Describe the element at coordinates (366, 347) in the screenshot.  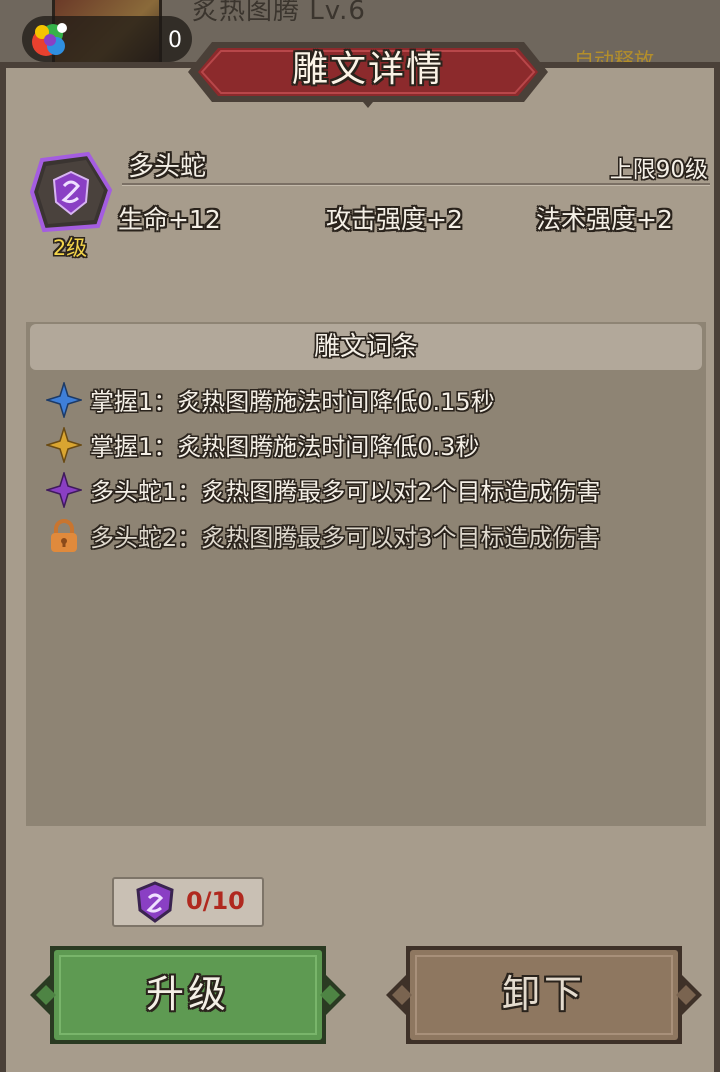
I see `glyph-entries-header: 雕文词条` at that location.